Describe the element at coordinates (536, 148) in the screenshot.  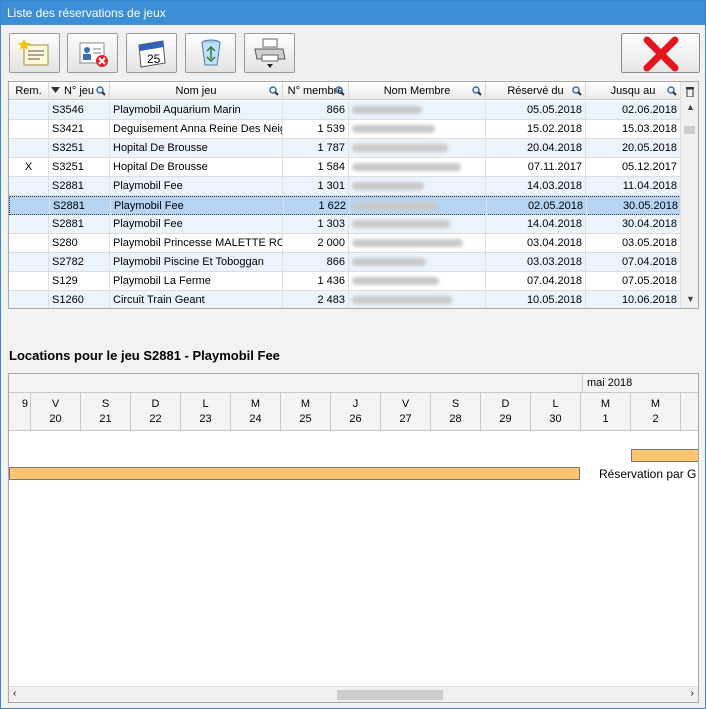
I see `cell-reserve-du: 20.04.2018` at that location.